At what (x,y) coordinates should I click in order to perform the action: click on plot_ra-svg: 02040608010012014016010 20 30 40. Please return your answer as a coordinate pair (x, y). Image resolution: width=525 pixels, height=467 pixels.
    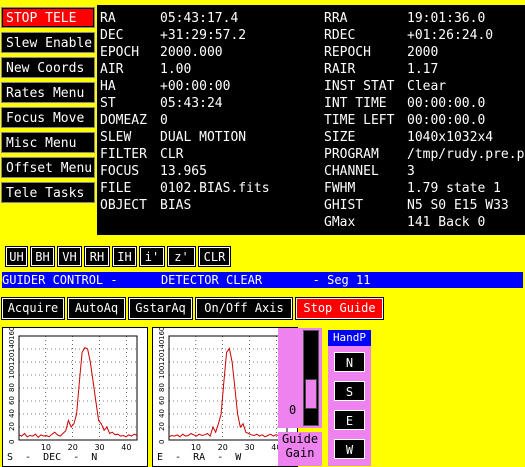
    Looking at the image, I should click on (223, 390).